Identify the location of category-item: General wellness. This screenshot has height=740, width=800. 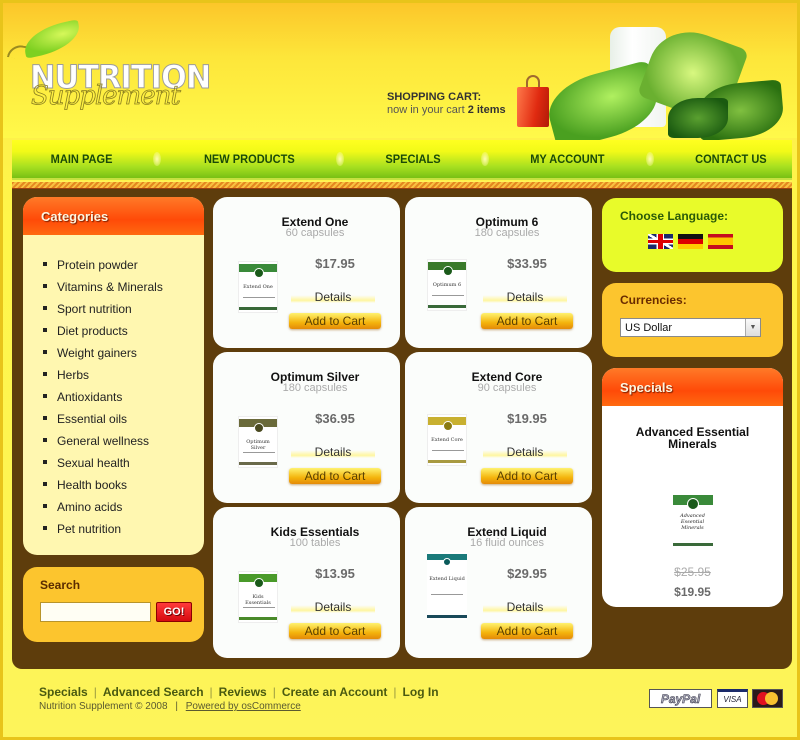
(123, 441).